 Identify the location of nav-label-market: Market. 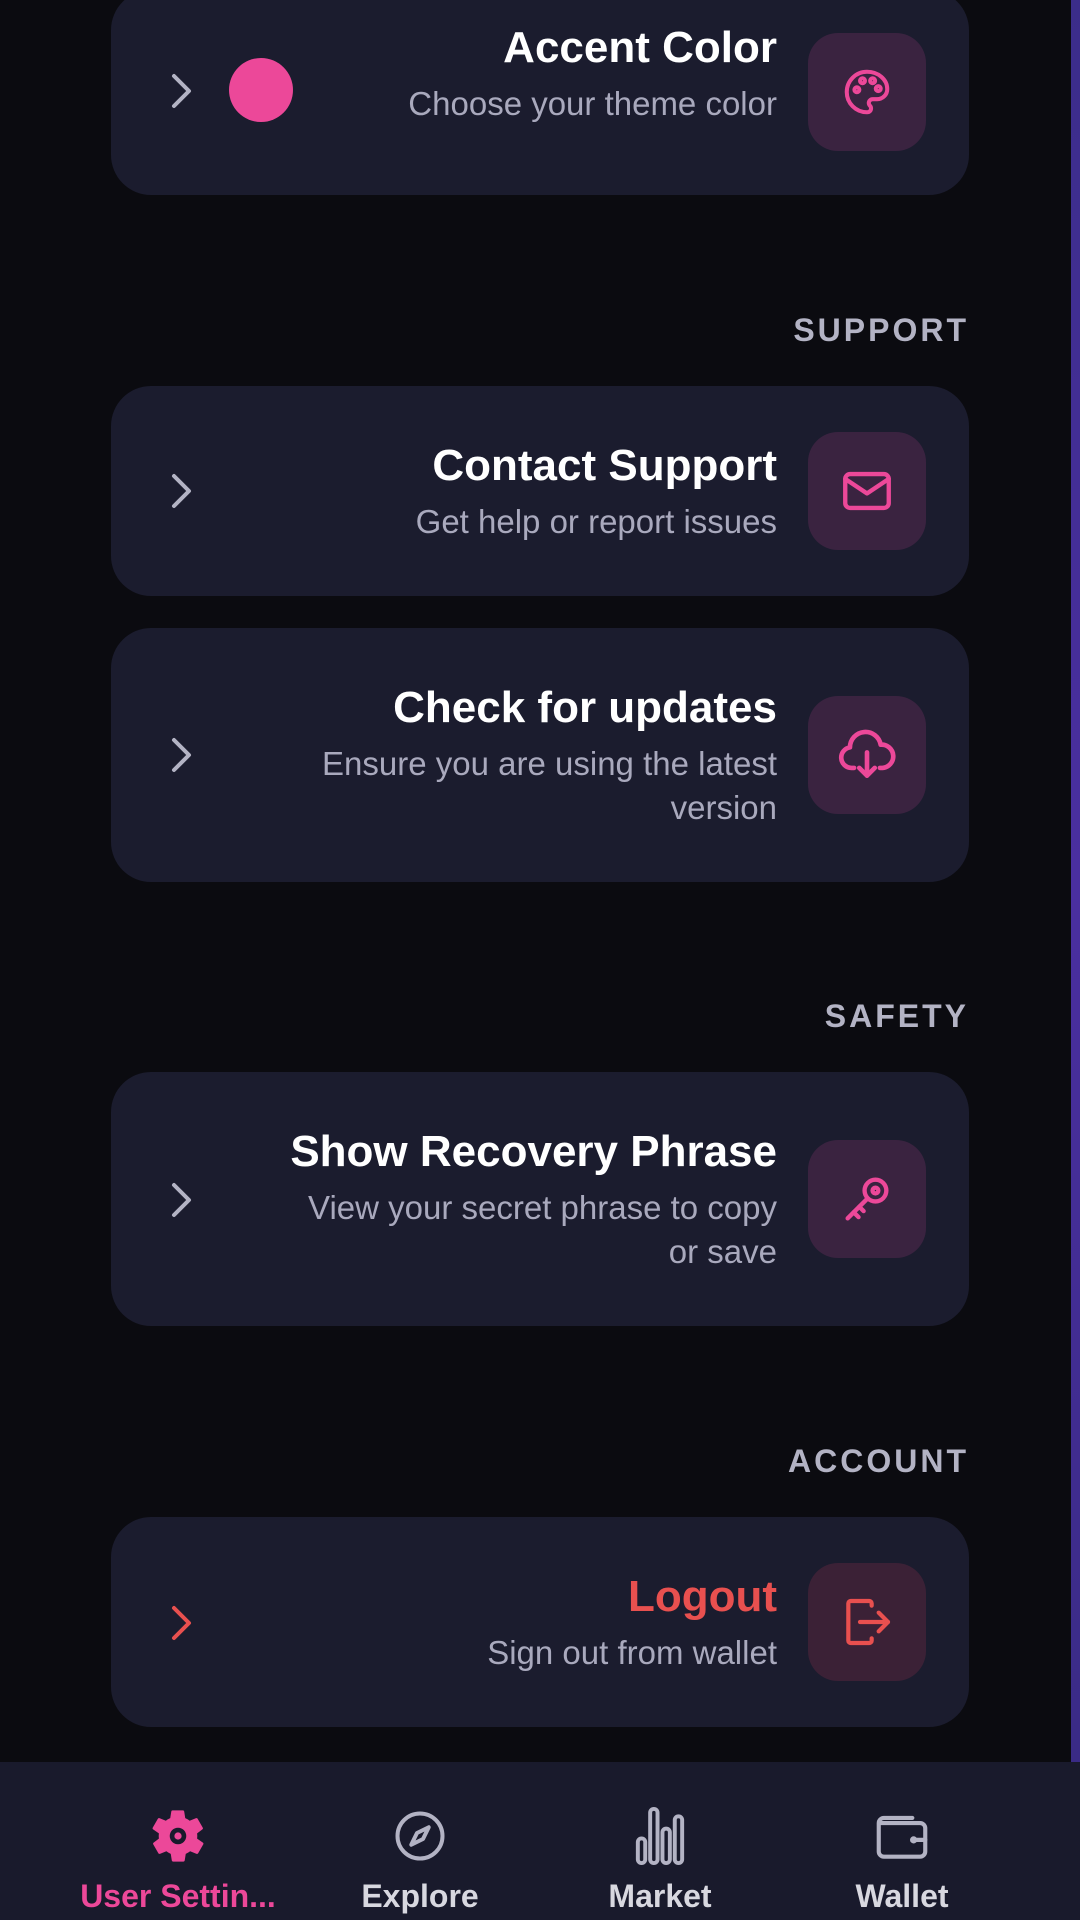
(660, 1896).